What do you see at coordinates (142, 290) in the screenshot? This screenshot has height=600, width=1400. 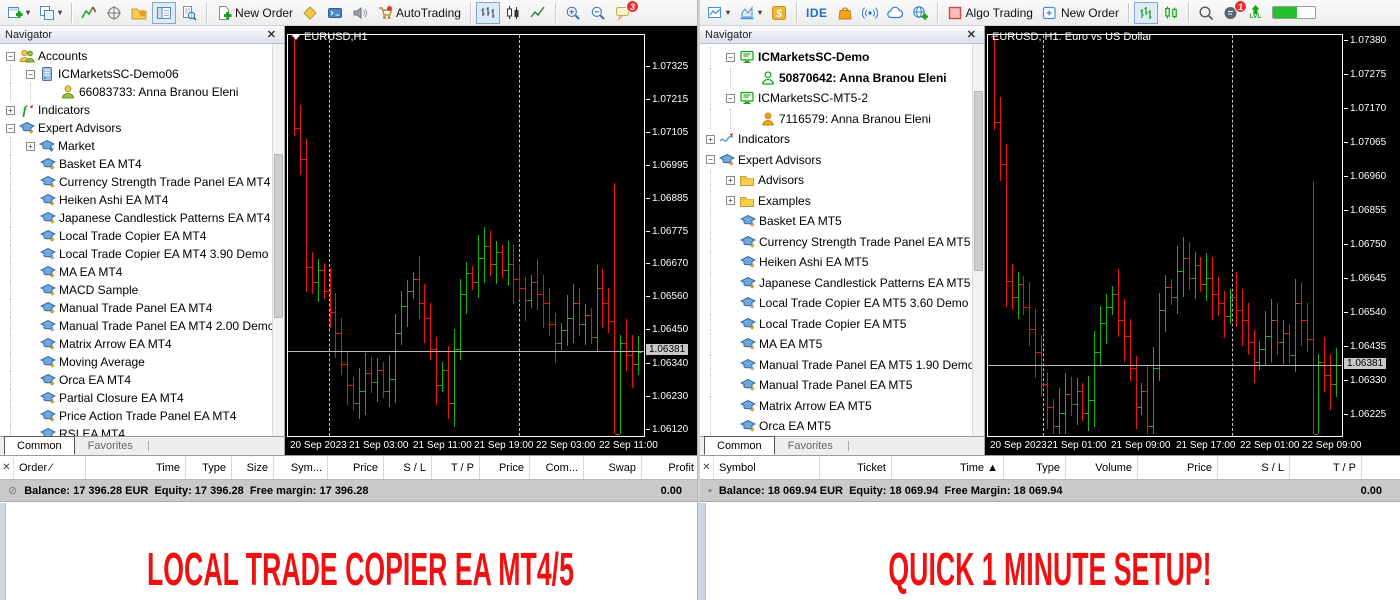 I see `tree-item: MACD Sample` at bounding box center [142, 290].